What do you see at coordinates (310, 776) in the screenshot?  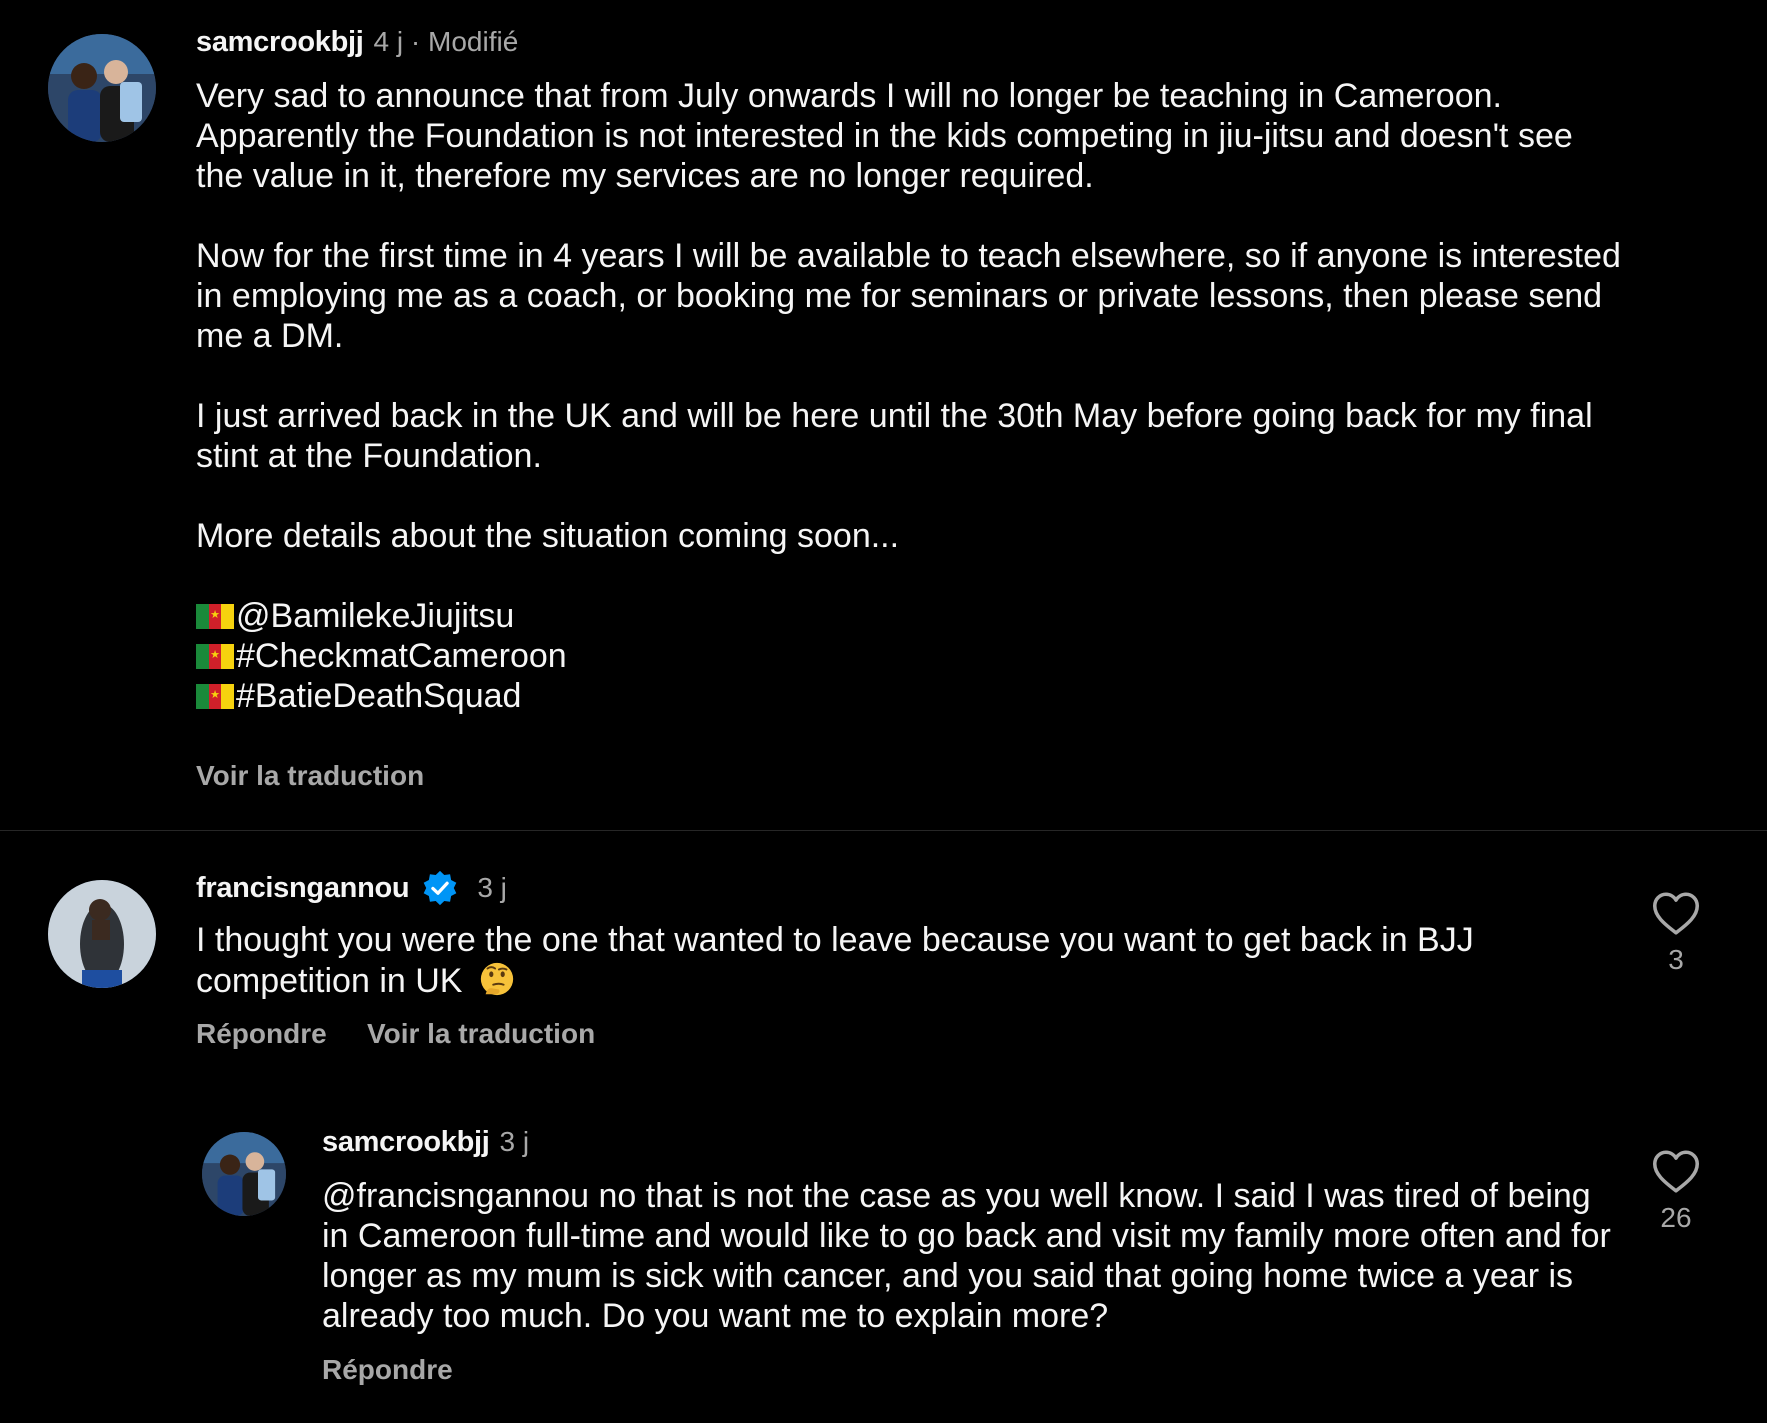 I see `post-see-translation: Voir la traduction` at bounding box center [310, 776].